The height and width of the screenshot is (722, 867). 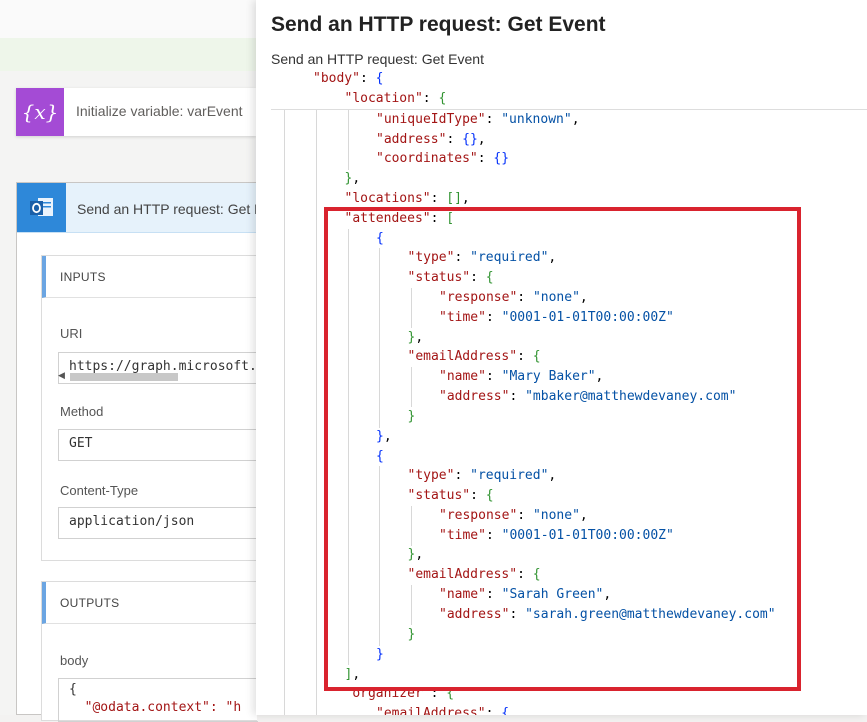 I want to click on variable-icon: {x}, so click(x=40, y=112).